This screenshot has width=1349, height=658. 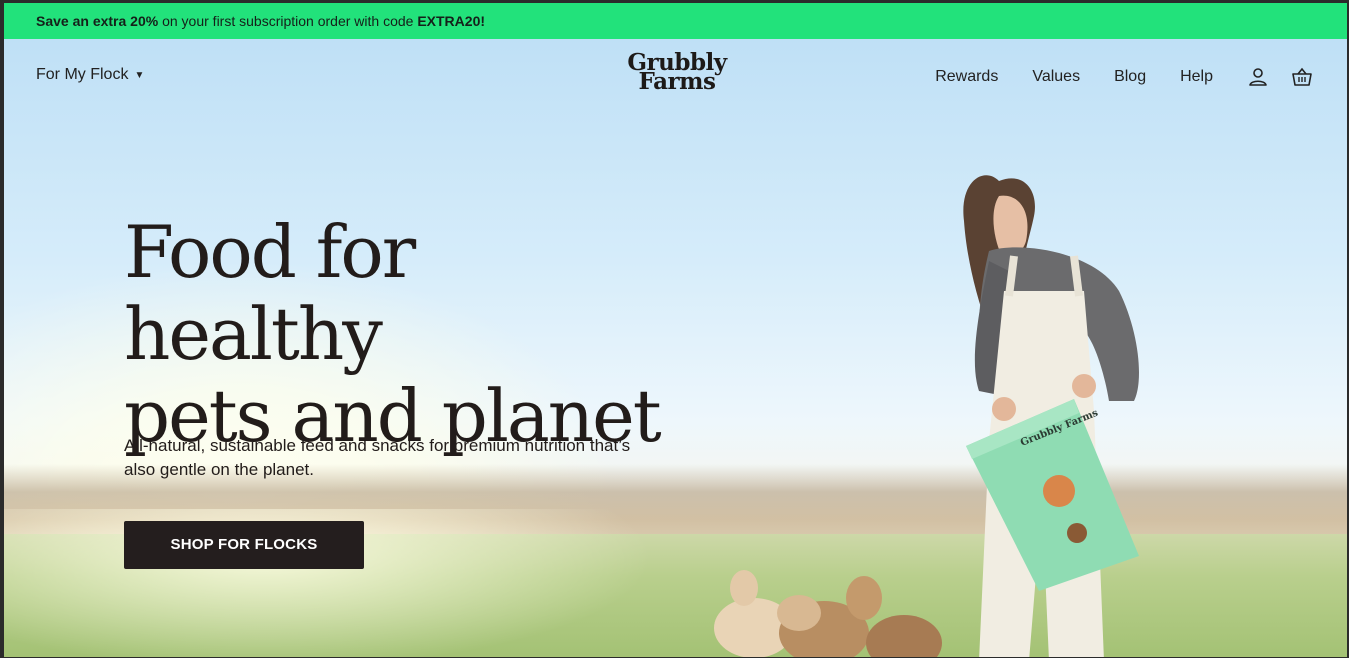 I want to click on basket-icon, so click(x=1302, y=77).